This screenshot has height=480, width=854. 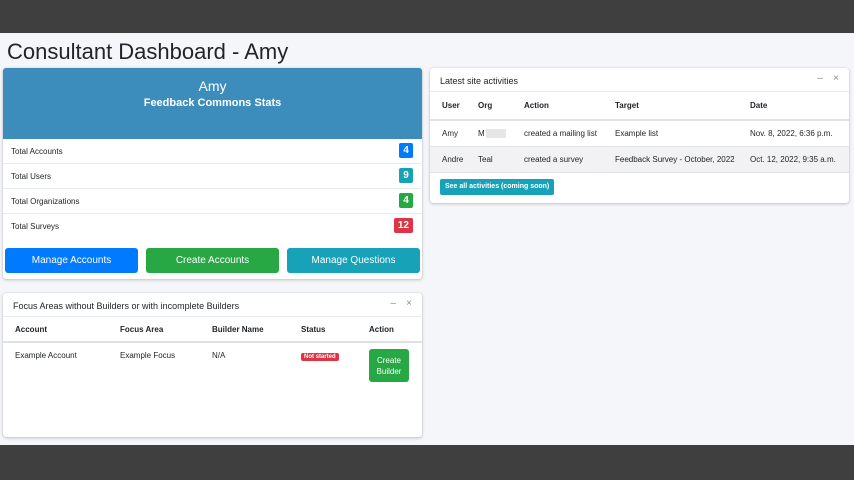 What do you see at coordinates (212, 226) in the screenshot?
I see `stat-row-surveys: Total Surveys 12` at bounding box center [212, 226].